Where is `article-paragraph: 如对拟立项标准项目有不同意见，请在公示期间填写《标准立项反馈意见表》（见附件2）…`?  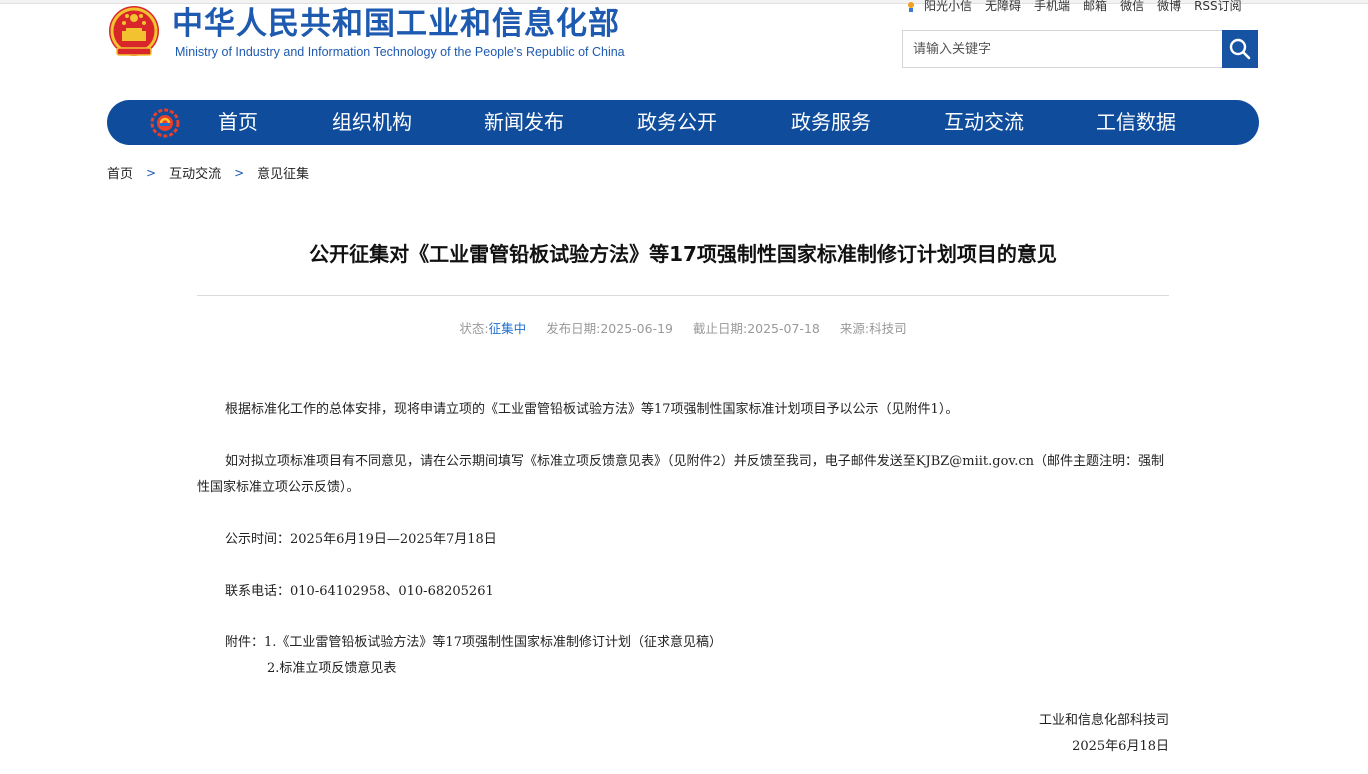 article-paragraph: 如对拟立项标准项目有不同意见，请在公示期间填写《标准立项反馈意见表》（见附件2）… is located at coordinates (681, 474).